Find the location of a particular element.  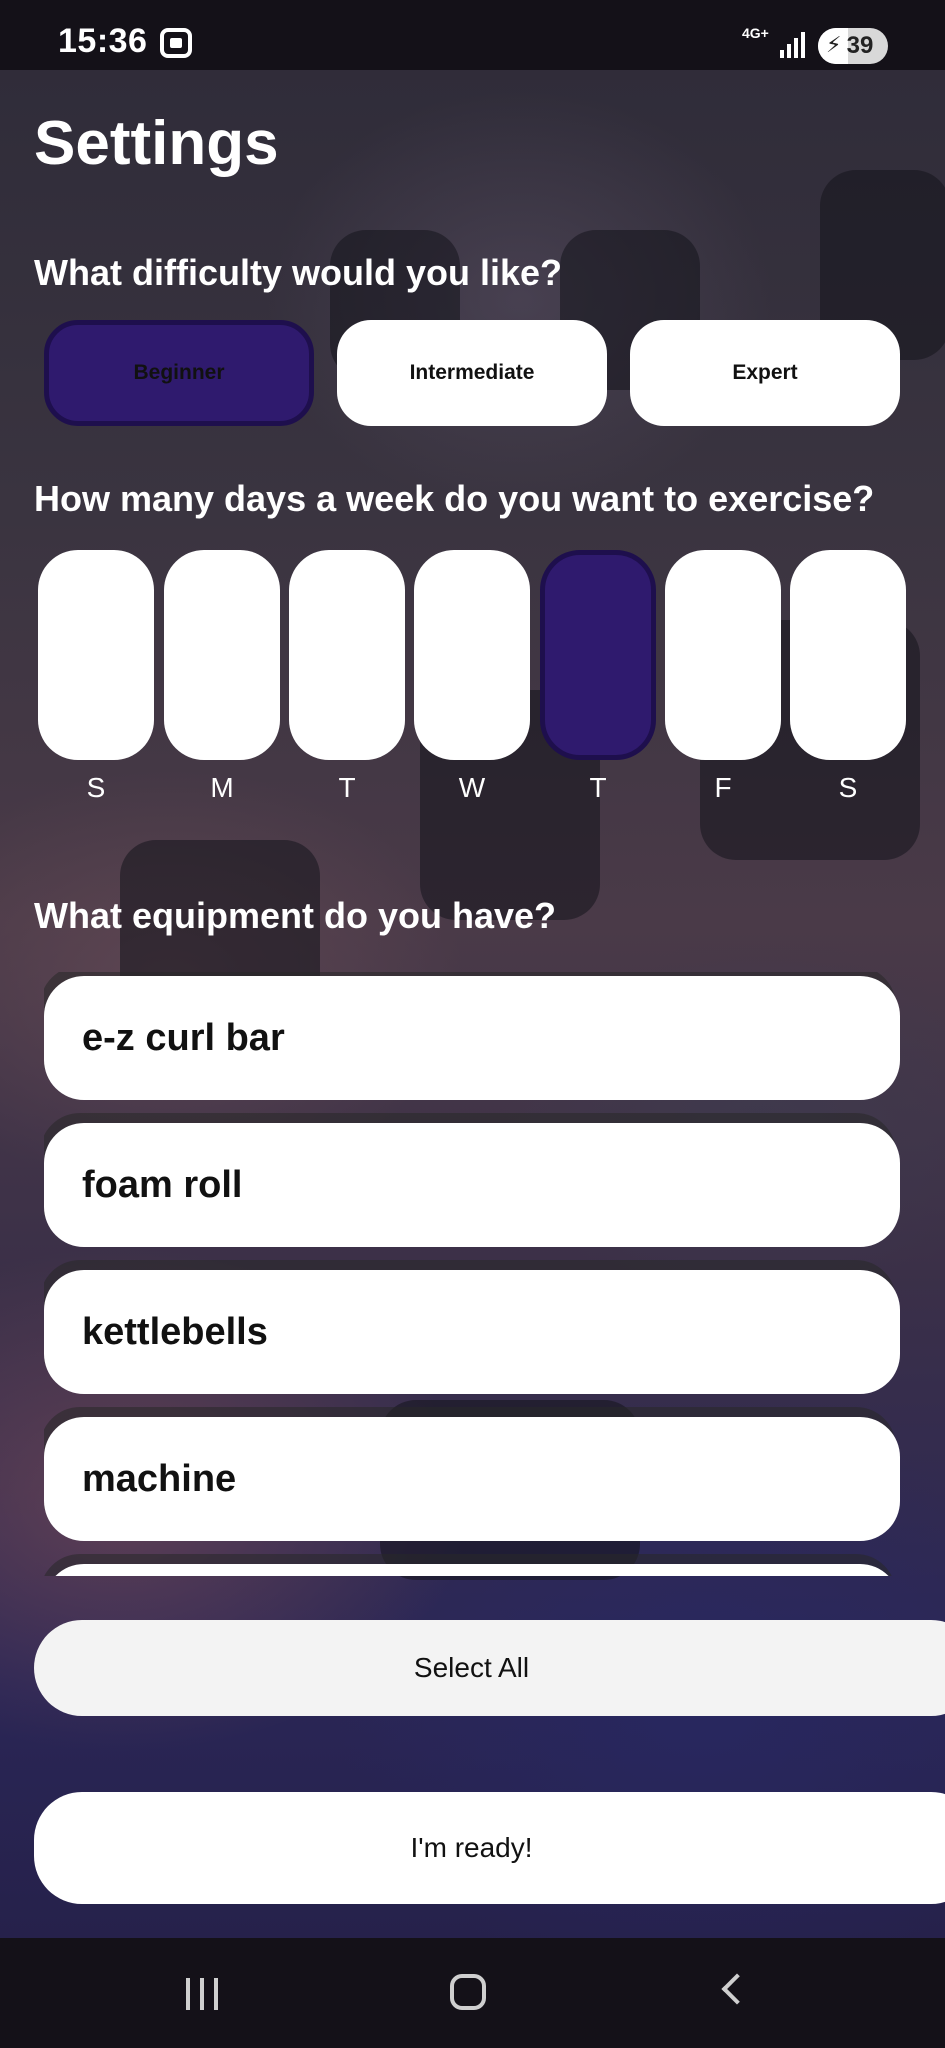

charging-bolt-icon: ⚡ is located at coordinates (834, 44).